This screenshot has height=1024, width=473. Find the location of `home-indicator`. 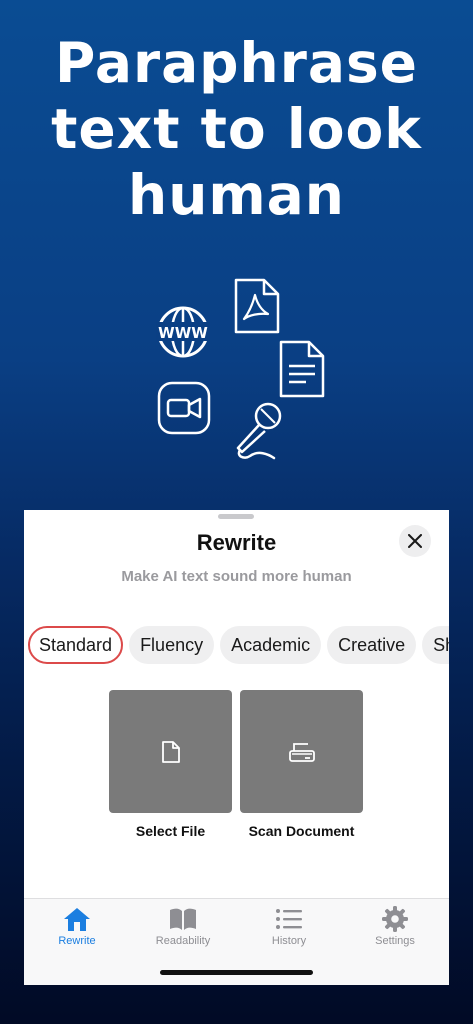

home-indicator is located at coordinates (236, 972).